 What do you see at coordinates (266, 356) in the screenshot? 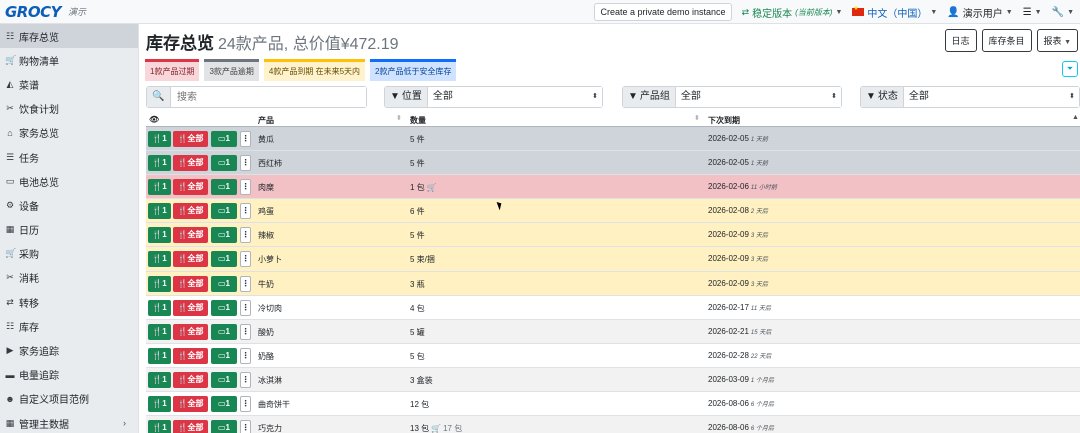
I see `product-name: 奶酪` at bounding box center [266, 356].